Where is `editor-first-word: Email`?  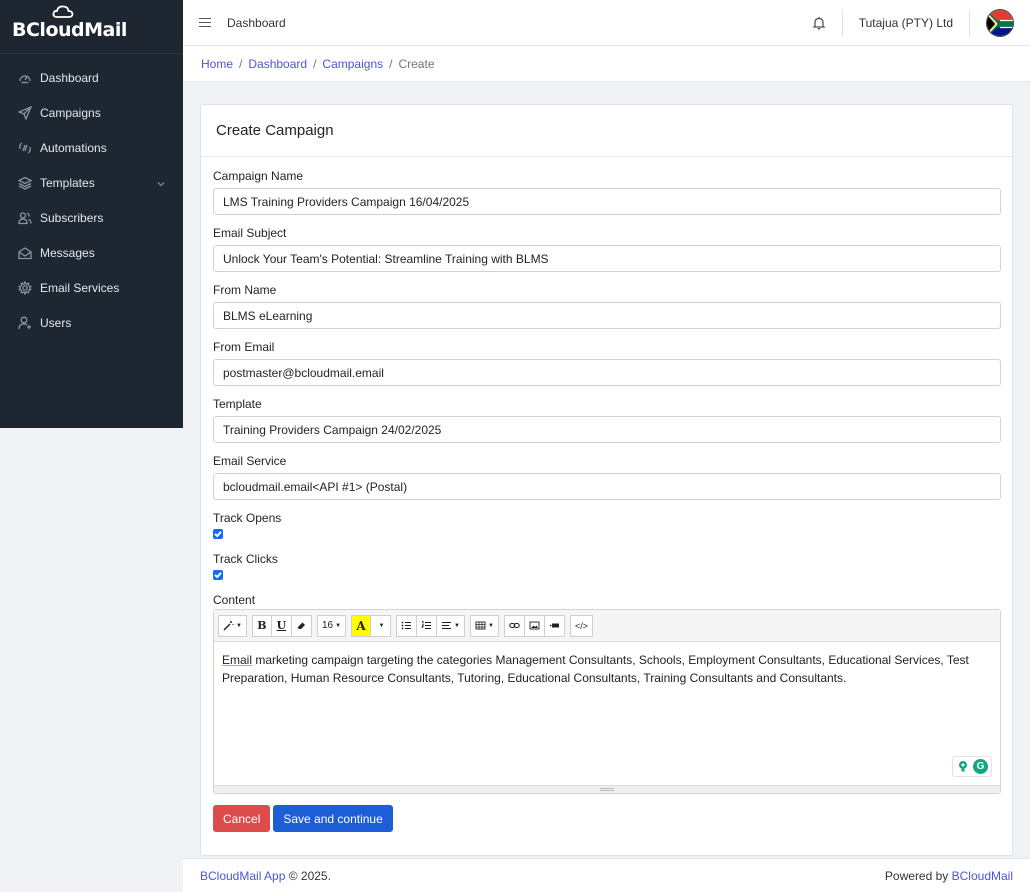
editor-first-word: Email is located at coordinates (237, 660).